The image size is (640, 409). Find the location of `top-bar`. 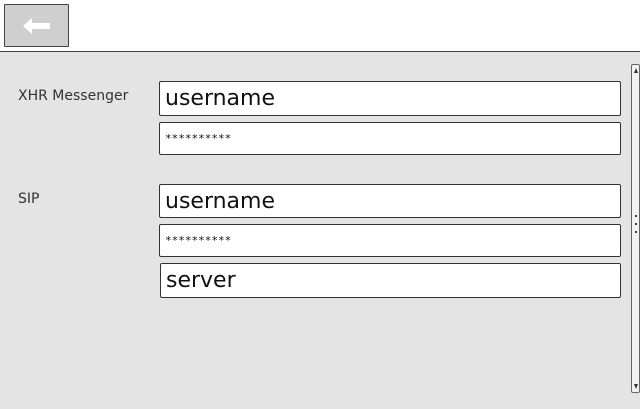

top-bar is located at coordinates (320, 26).